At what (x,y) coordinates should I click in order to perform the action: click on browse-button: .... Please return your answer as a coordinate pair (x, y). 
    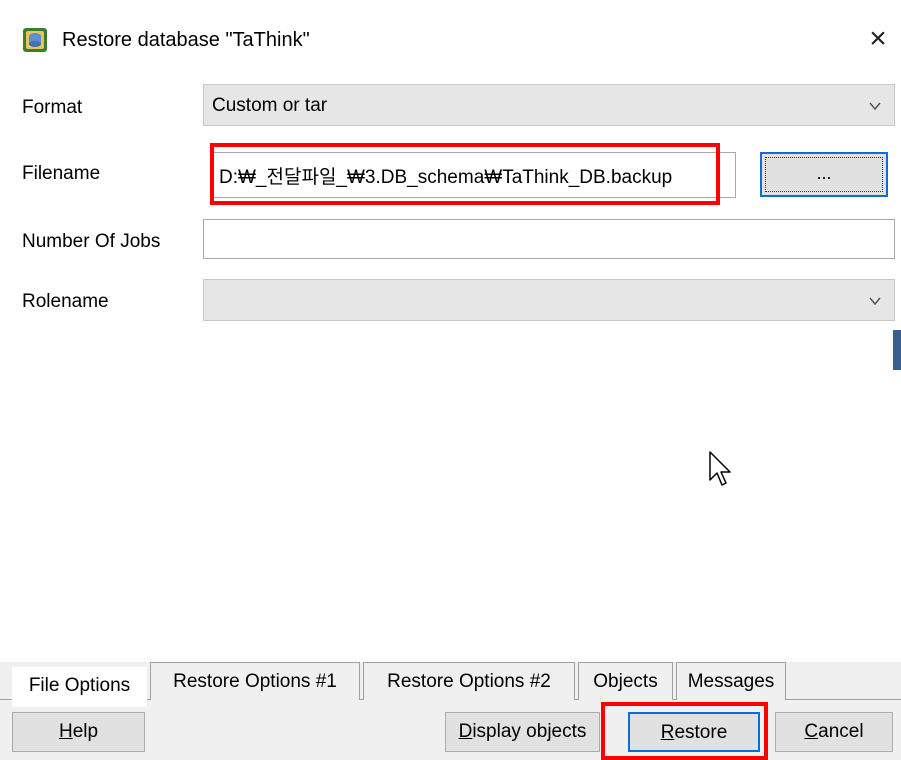
    Looking at the image, I should click on (824, 174).